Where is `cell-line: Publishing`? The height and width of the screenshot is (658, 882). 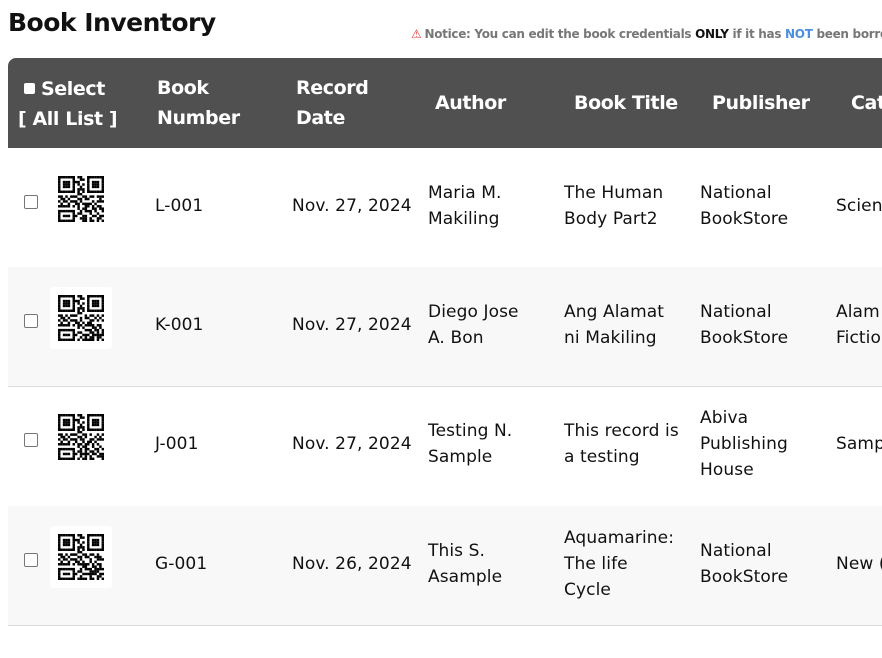 cell-line: Publishing is located at coordinates (744, 444).